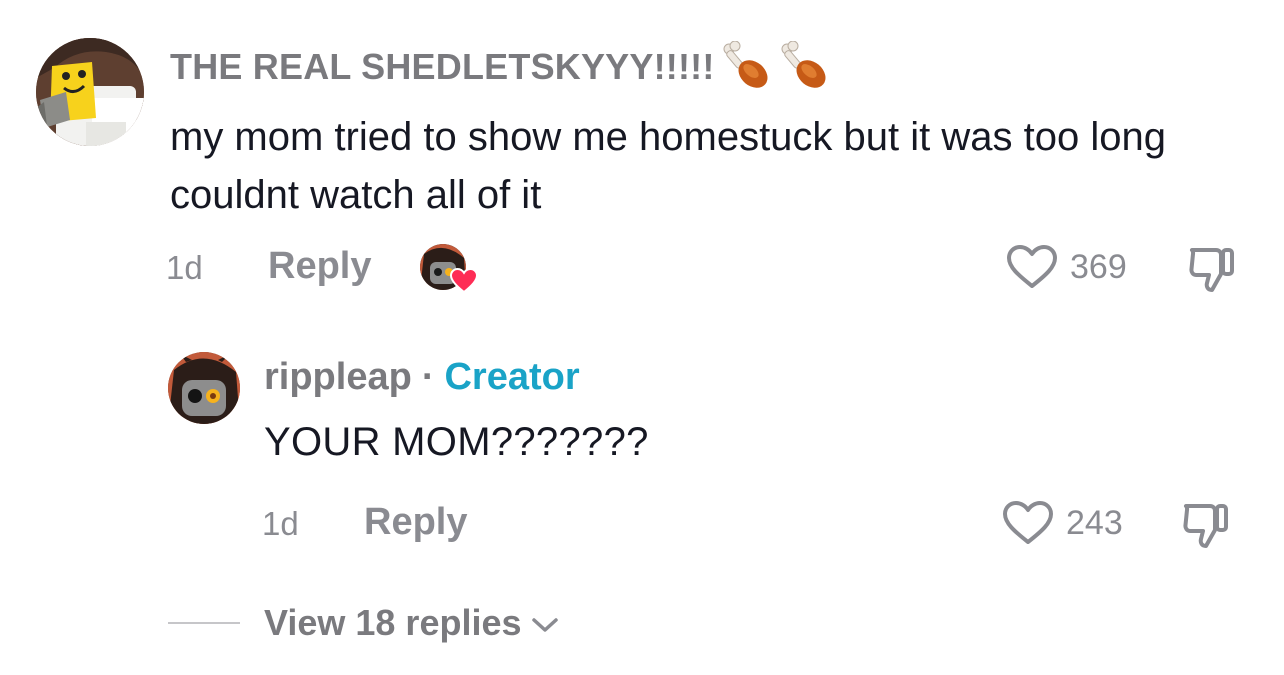 The height and width of the screenshot is (675, 1284). What do you see at coordinates (456, 442) in the screenshot?
I see `reply-text: YOUR MOM???????` at bounding box center [456, 442].